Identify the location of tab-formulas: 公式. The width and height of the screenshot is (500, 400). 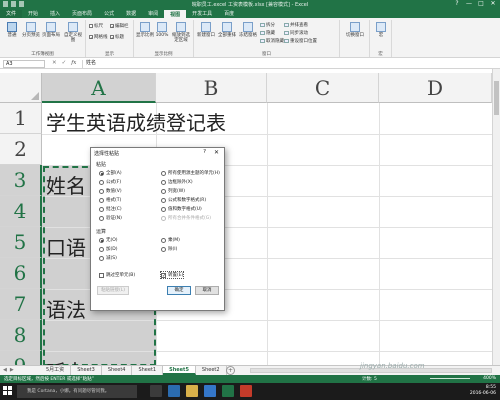
(109, 14).